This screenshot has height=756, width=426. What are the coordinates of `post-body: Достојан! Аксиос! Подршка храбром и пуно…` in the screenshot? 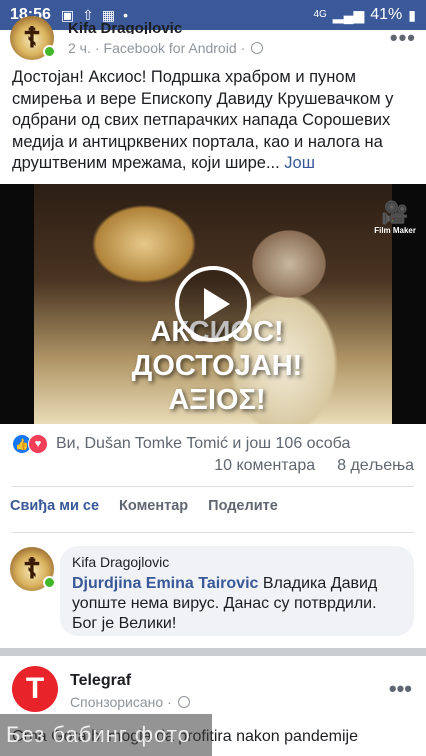 It's located at (203, 120).